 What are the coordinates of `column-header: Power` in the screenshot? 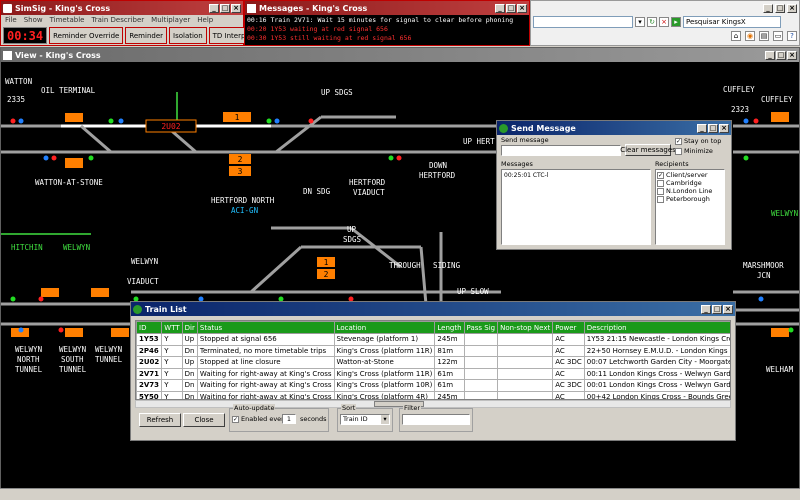 It's located at (568, 327).